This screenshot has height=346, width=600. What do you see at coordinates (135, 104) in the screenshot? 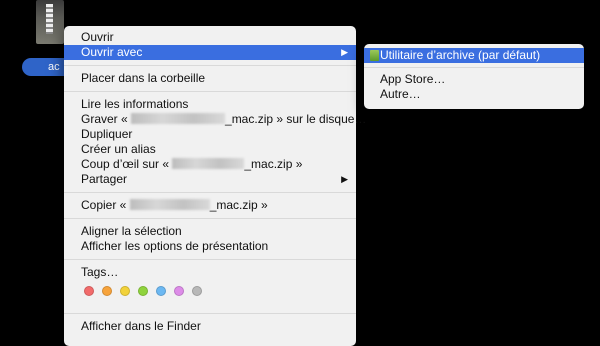
I see `menu-item-label: Lire les informations` at bounding box center [135, 104].